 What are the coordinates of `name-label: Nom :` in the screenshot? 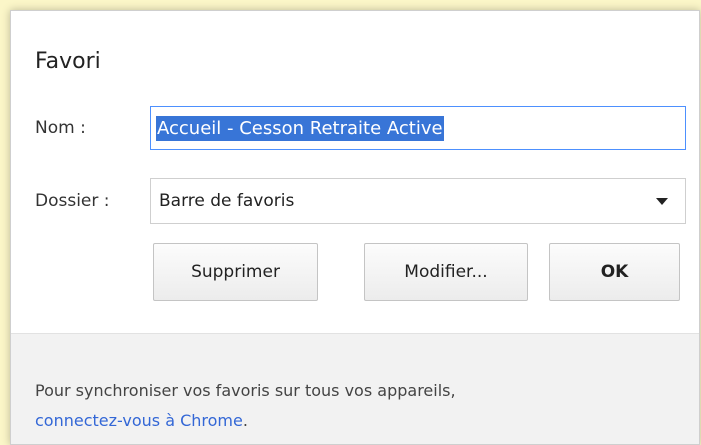 It's located at (60, 128).